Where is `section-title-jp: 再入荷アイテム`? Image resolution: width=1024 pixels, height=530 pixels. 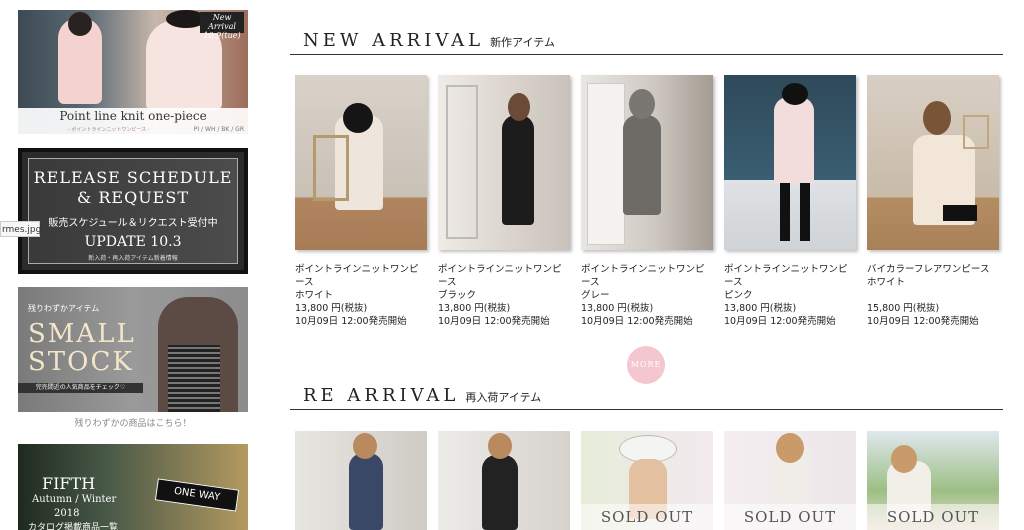
section-title-jp: 再入荷アイテム is located at coordinates (503, 397).